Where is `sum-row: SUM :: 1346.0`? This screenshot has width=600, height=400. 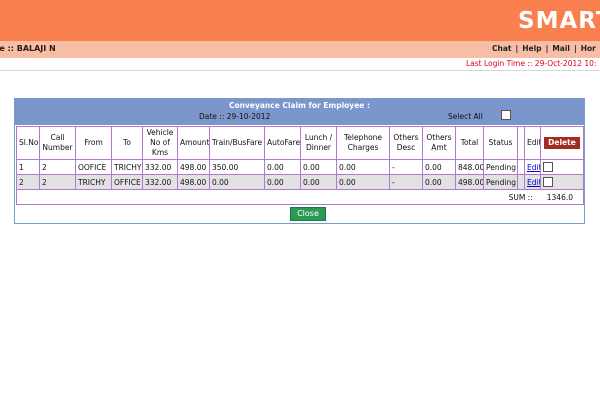 sum-row: SUM :: 1346.0 is located at coordinates (300, 197).